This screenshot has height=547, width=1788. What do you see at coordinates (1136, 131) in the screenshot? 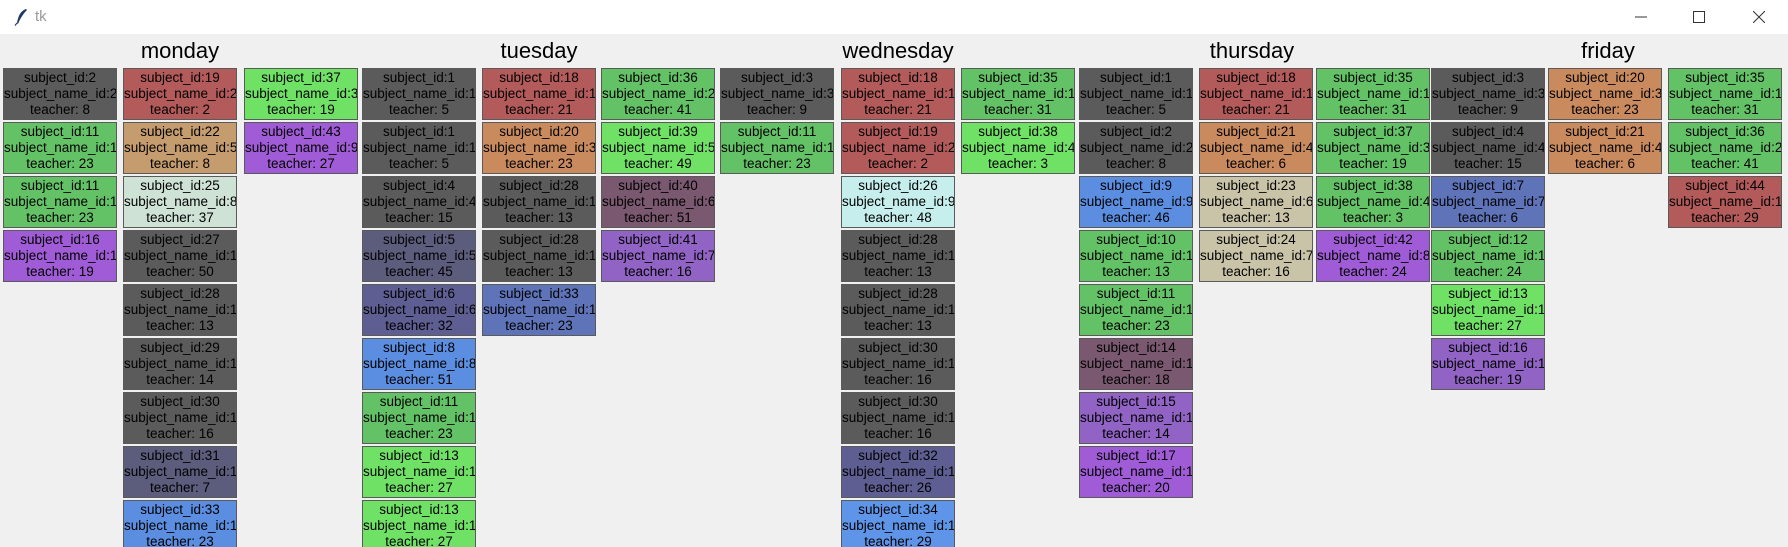
I see `subject-id-text: subject_id:2` at bounding box center [1136, 131].